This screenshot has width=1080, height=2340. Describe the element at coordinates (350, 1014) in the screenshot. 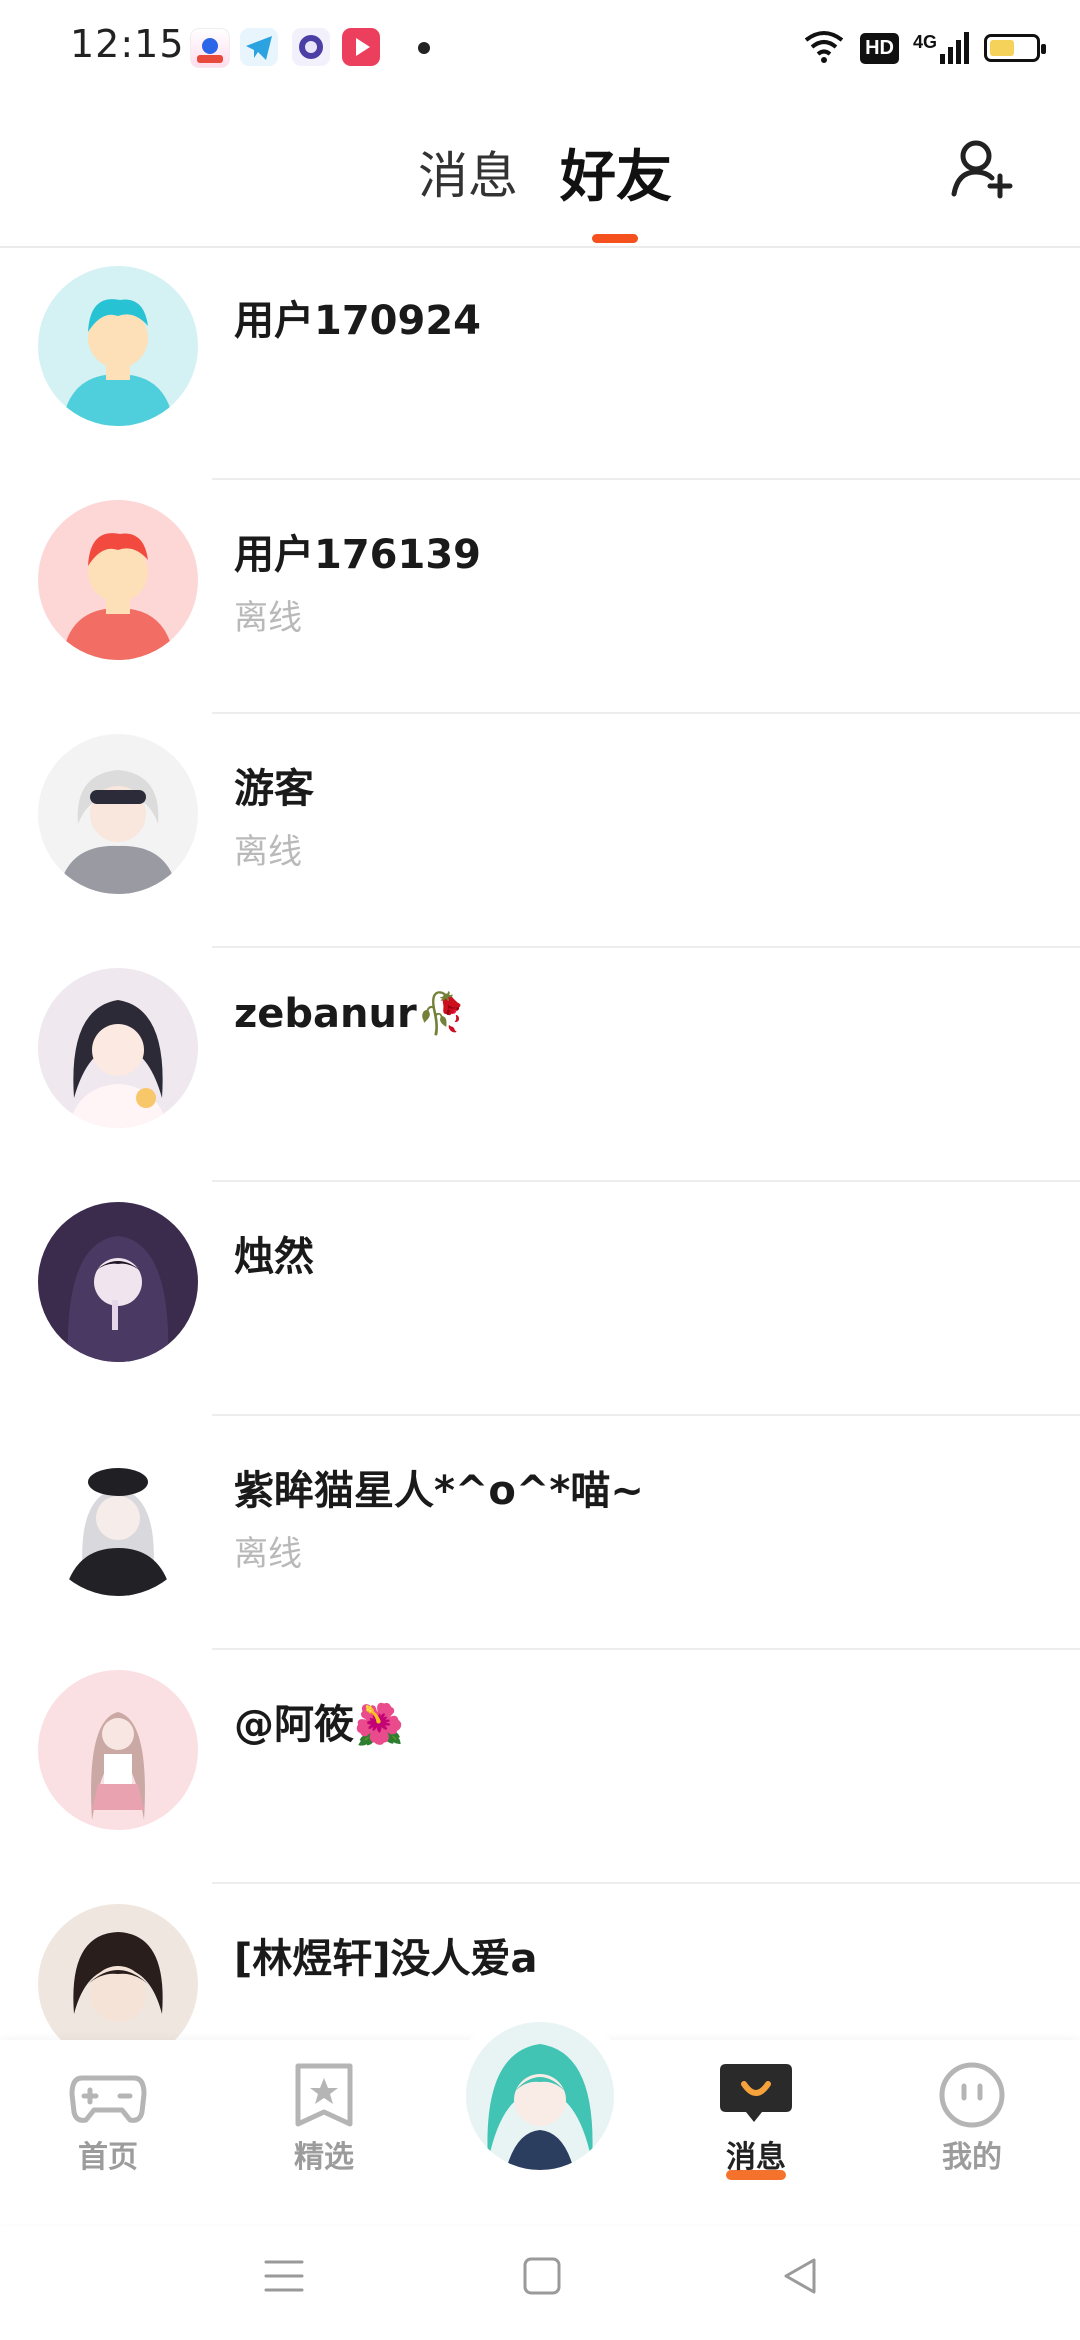

I see `friend-name: zebanur🥀` at that location.